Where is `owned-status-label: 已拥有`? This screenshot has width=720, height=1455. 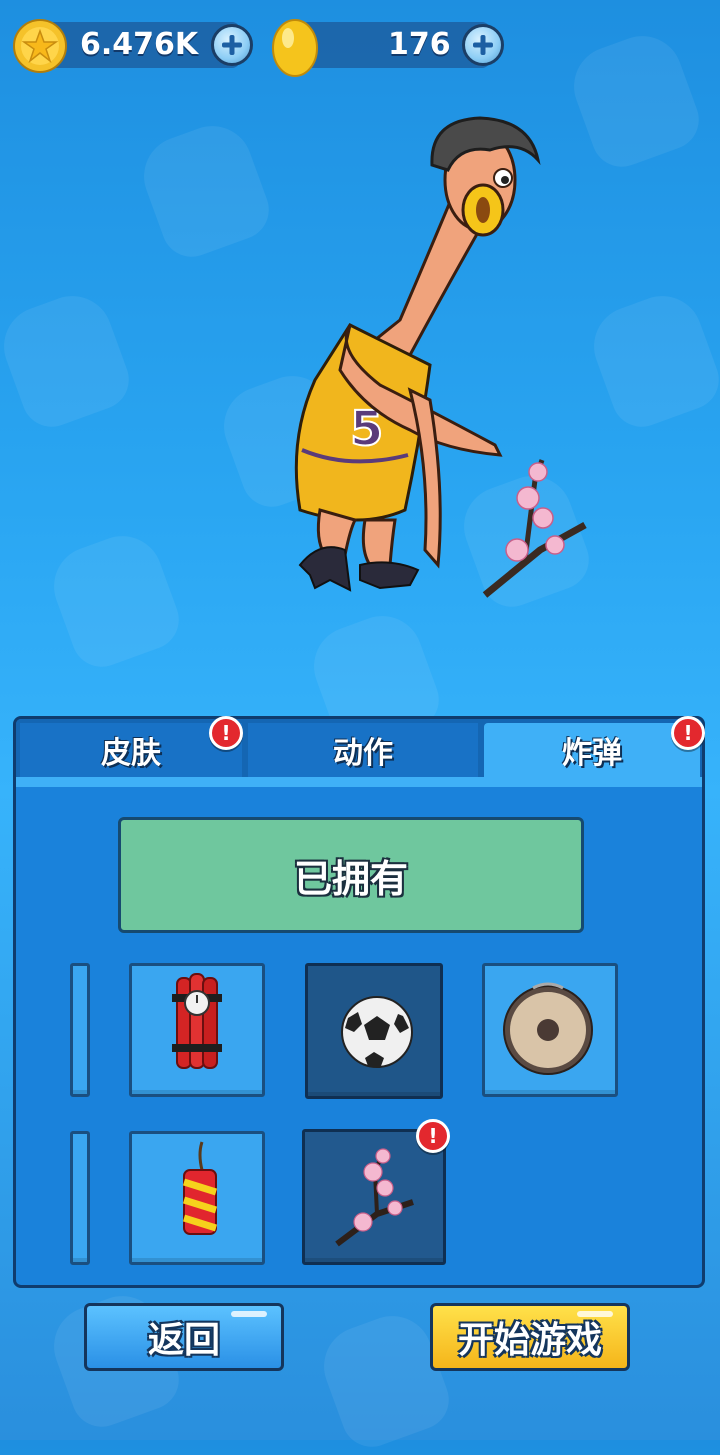
owned-status-label: 已拥有 is located at coordinates (350, 878).